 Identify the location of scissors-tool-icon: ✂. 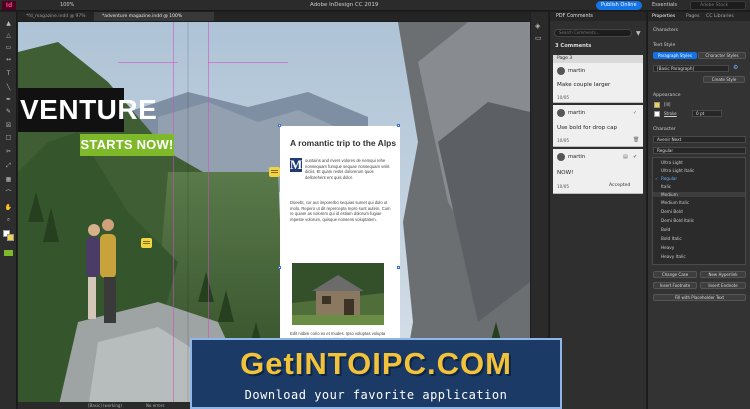
(8, 151).